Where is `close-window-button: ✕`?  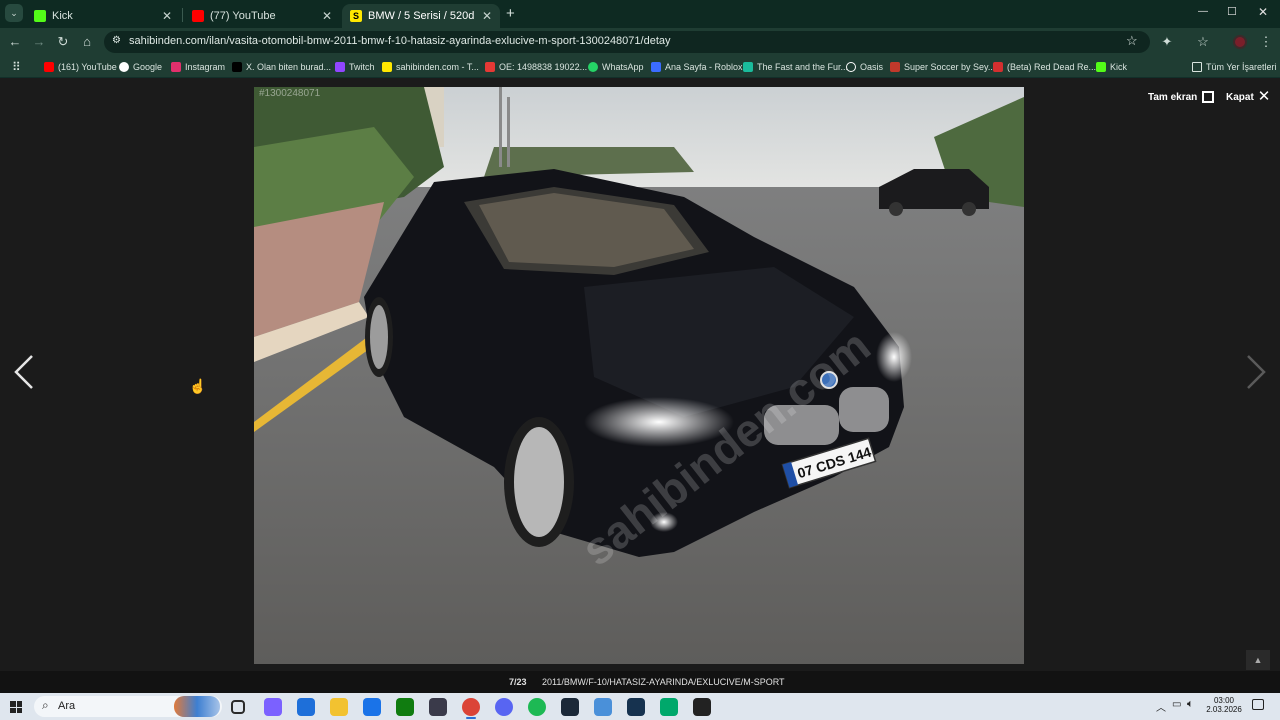 close-window-button: ✕ is located at coordinates (1263, 12).